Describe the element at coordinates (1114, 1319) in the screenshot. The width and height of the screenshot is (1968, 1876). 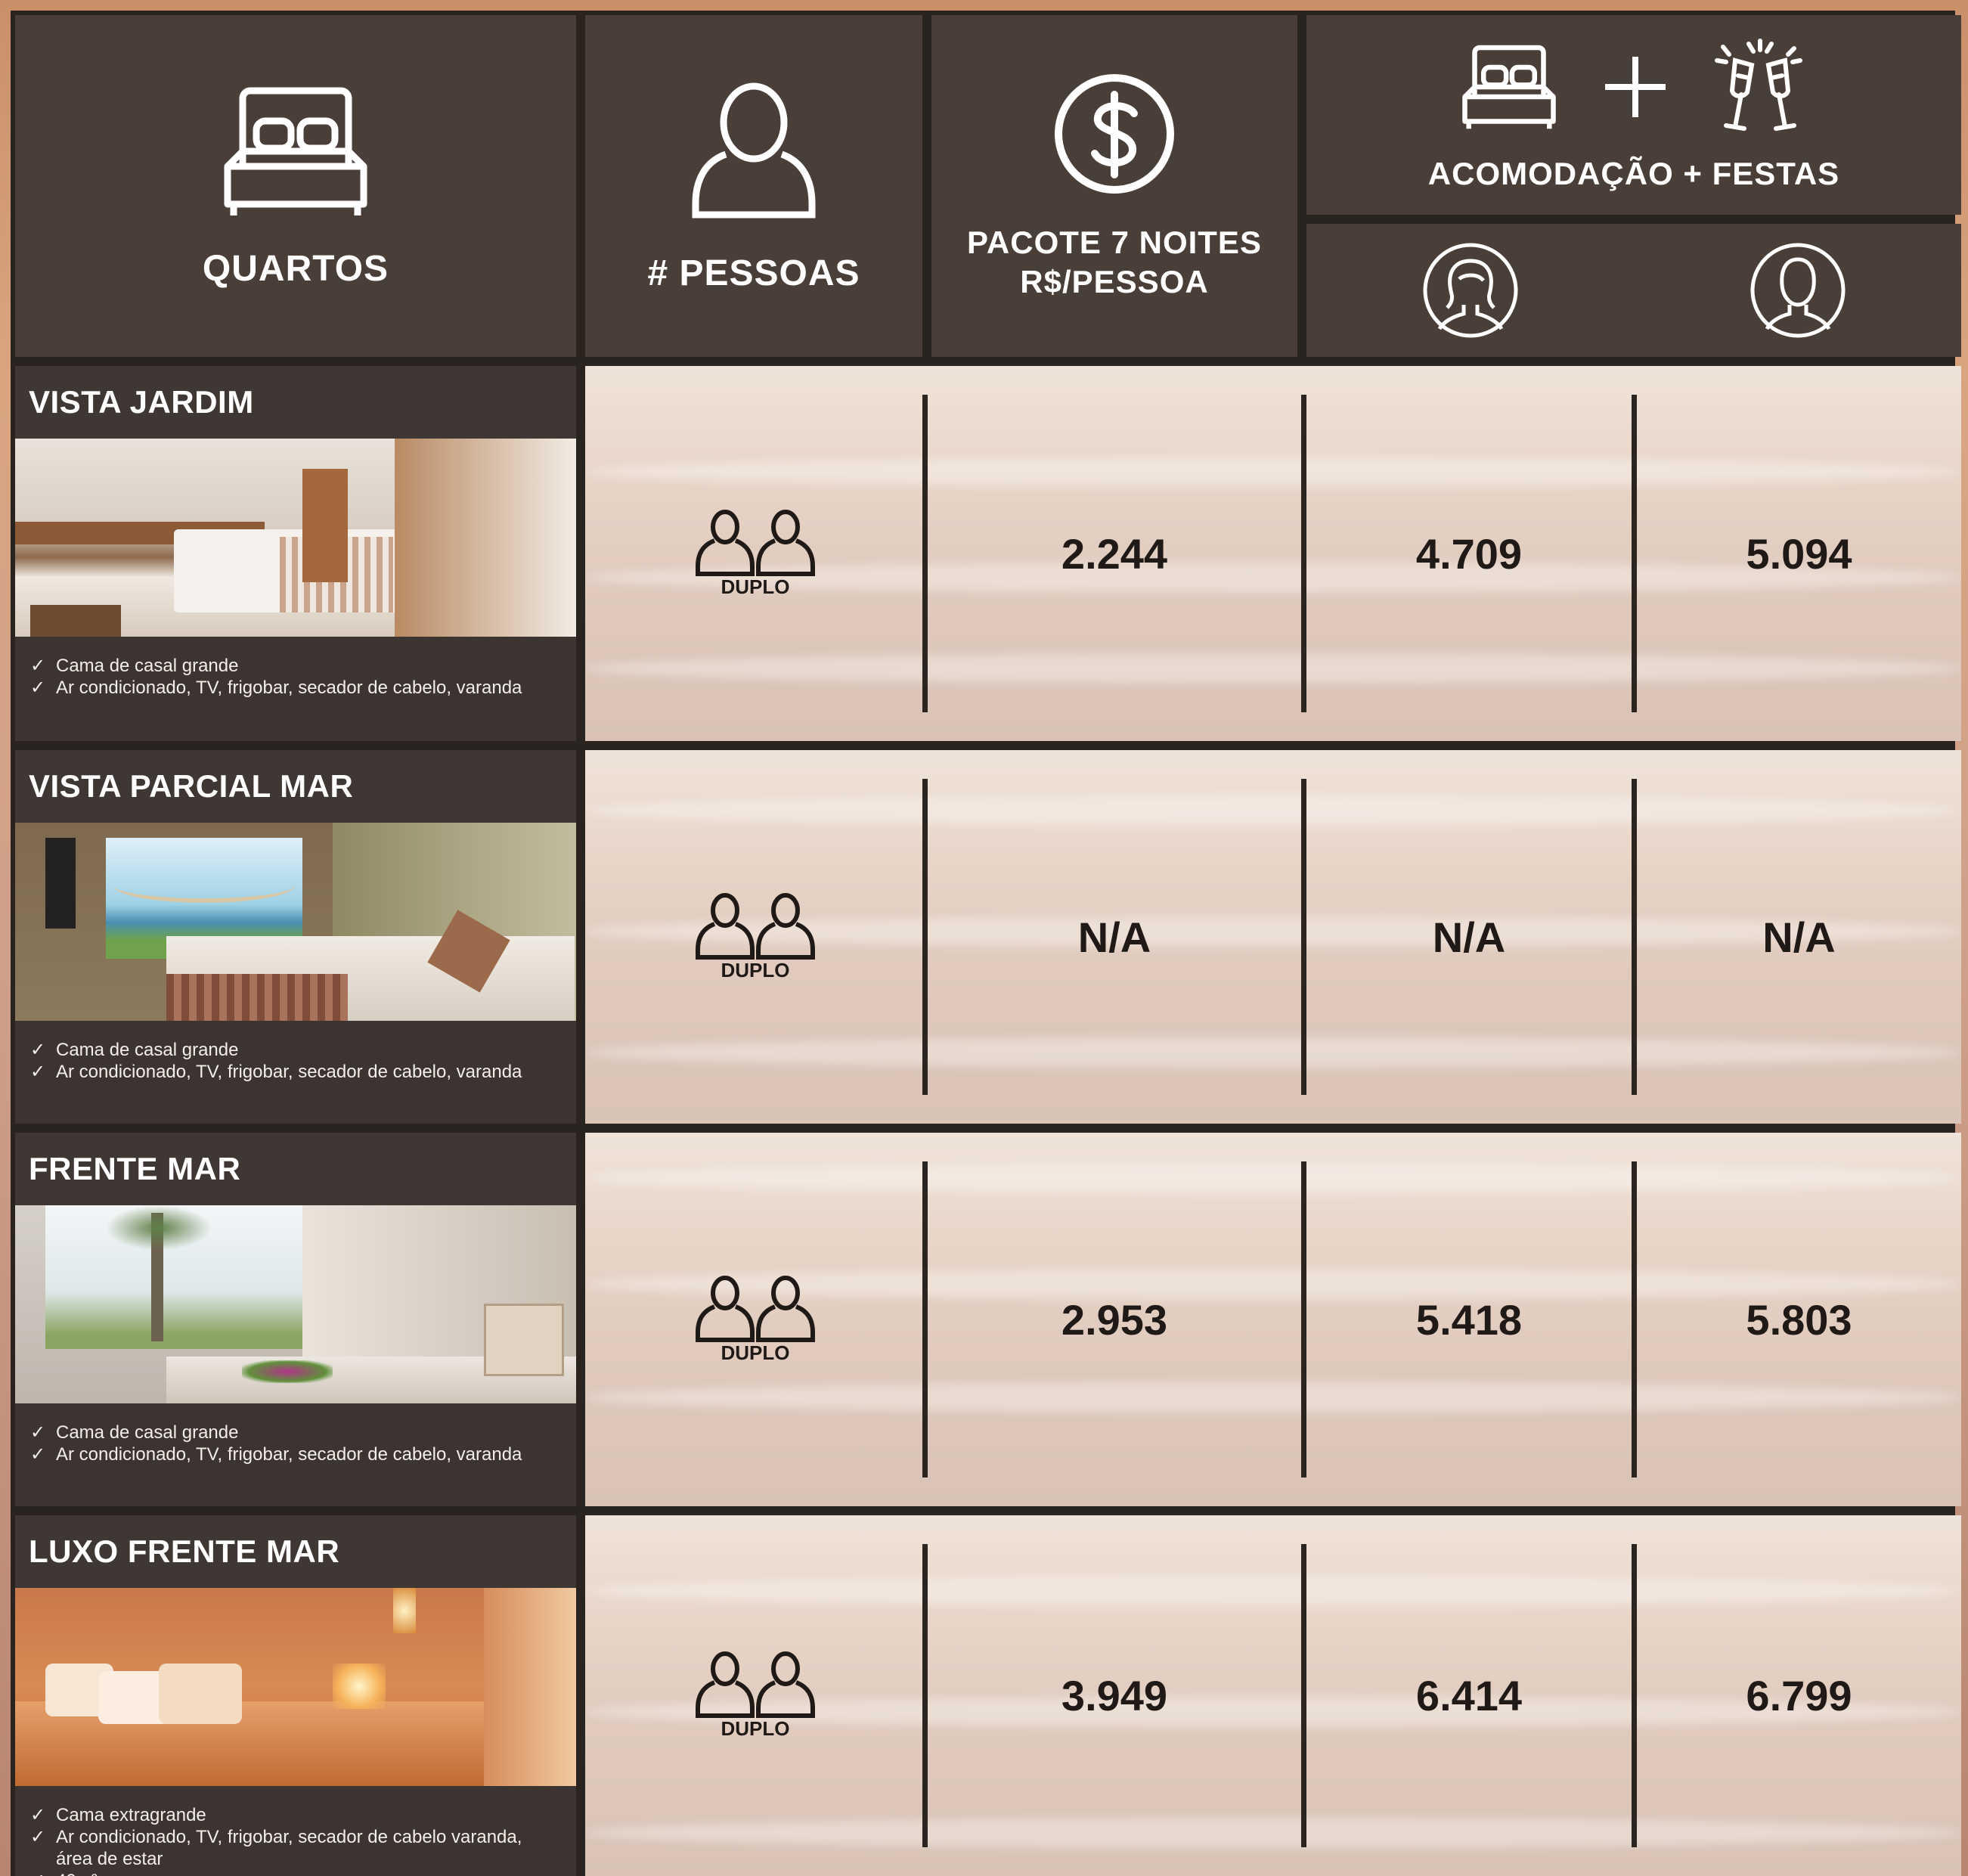
I see `package-price: 2.953` at that location.